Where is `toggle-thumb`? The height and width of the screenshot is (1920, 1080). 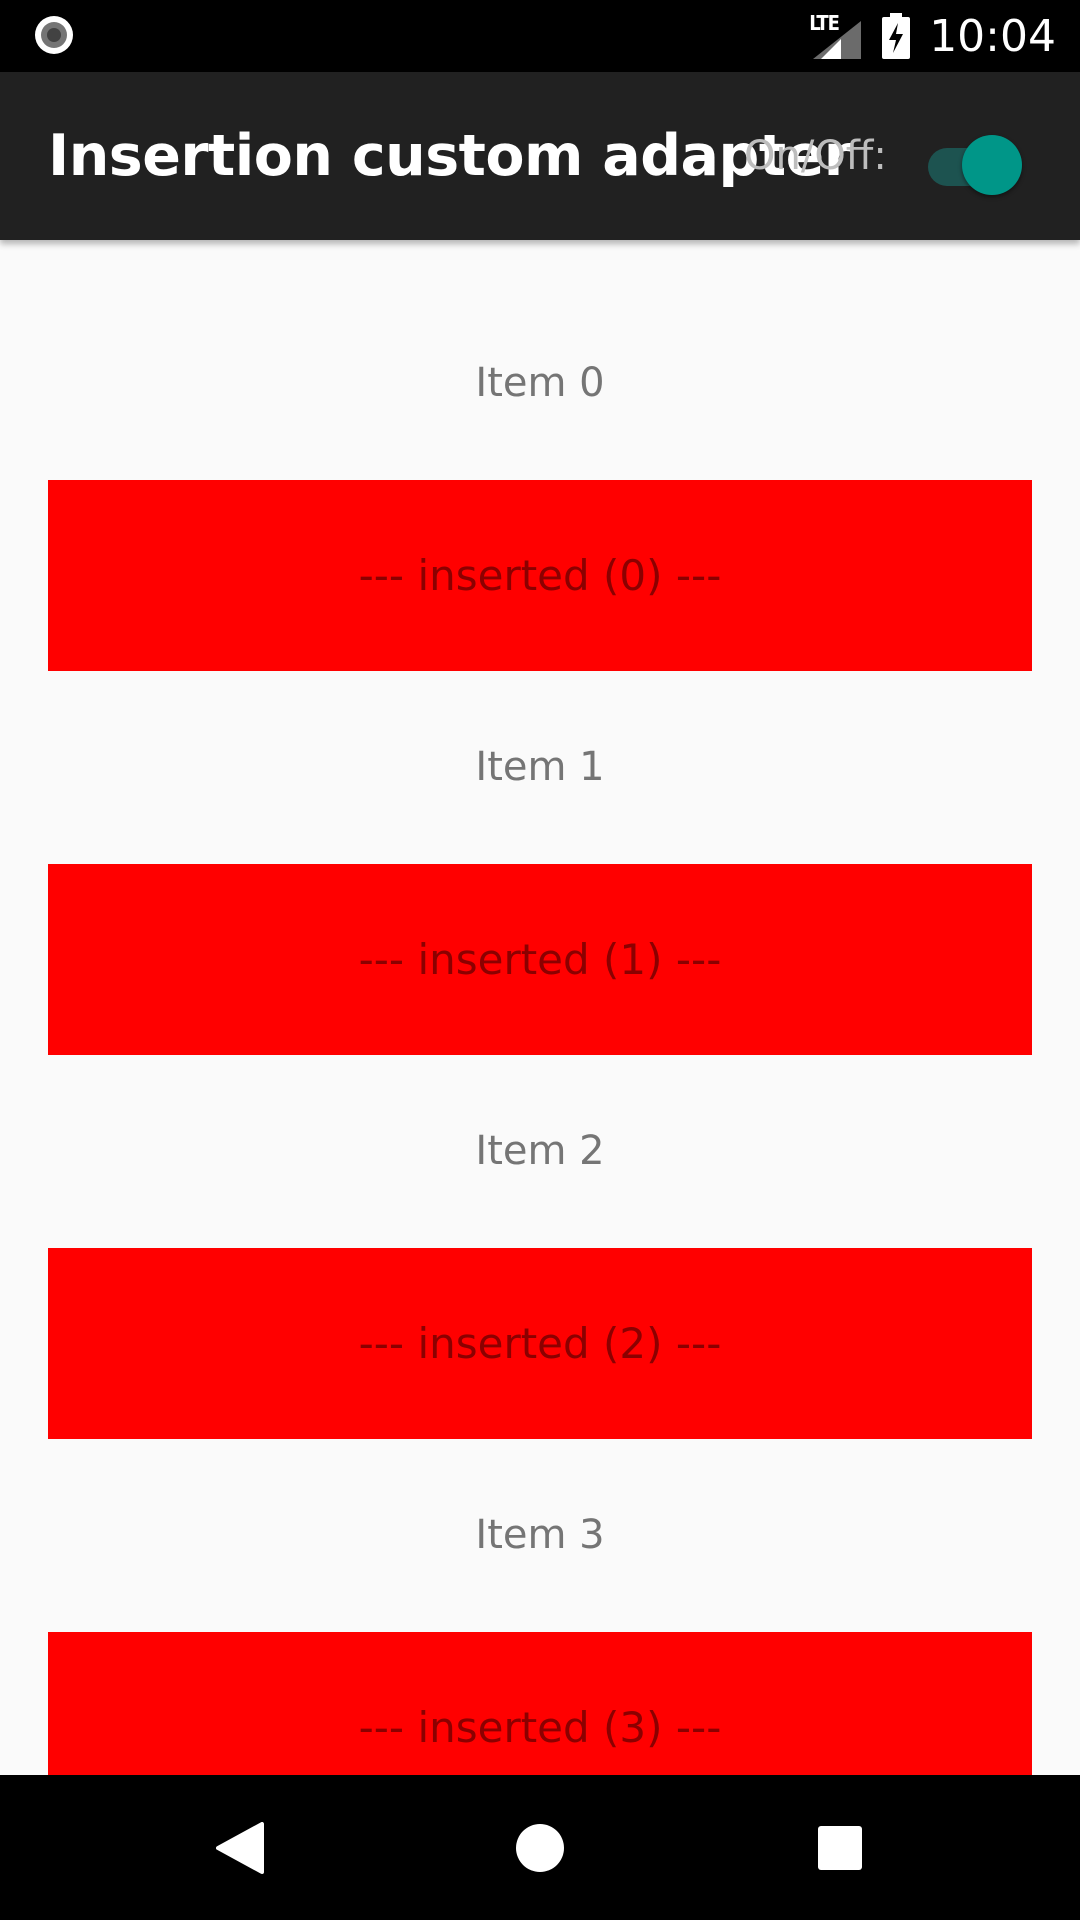 toggle-thumb is located at coordinates (992, 165).